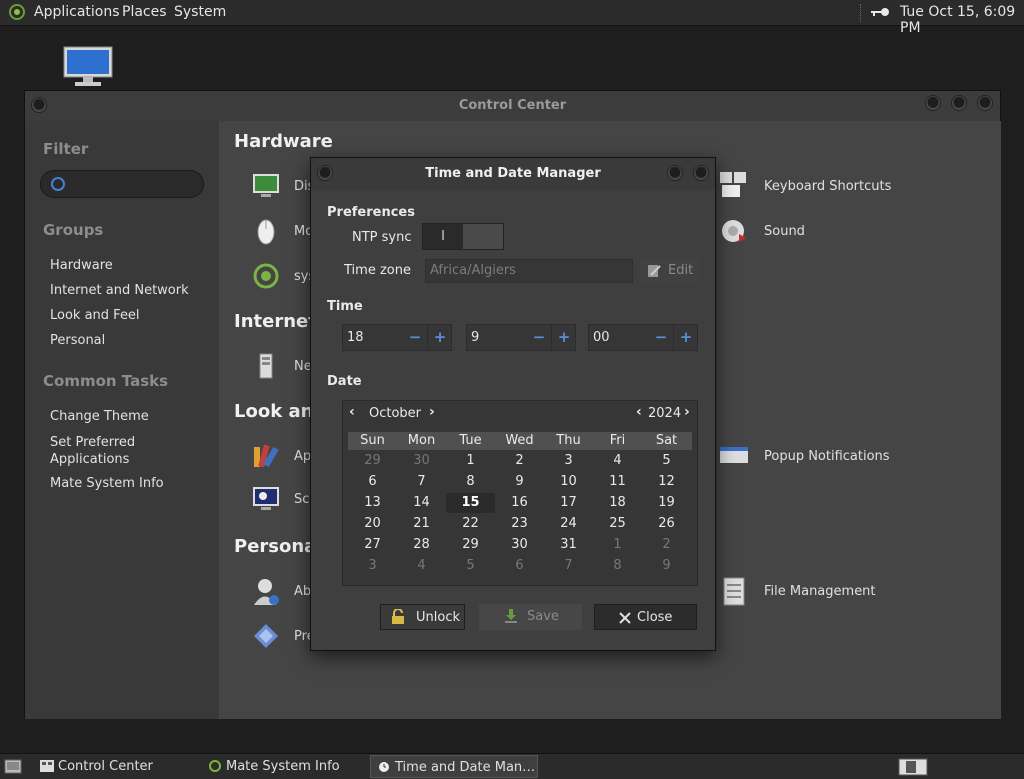 Image resolution: width=1024 pixels, height=779 pixels. What do you see at coordinates (475, 337) in the screenshot?
I see `minute-value: 9` at bounding box center [475, 337].